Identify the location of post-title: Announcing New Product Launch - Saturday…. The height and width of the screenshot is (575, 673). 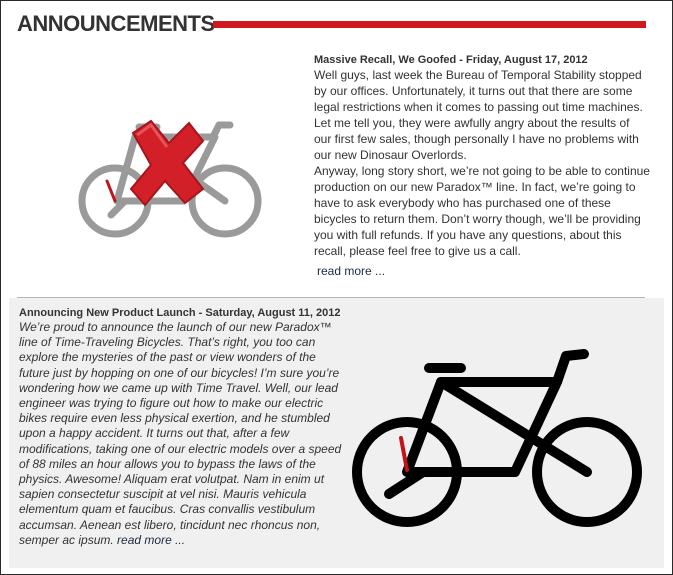
(180, 313).